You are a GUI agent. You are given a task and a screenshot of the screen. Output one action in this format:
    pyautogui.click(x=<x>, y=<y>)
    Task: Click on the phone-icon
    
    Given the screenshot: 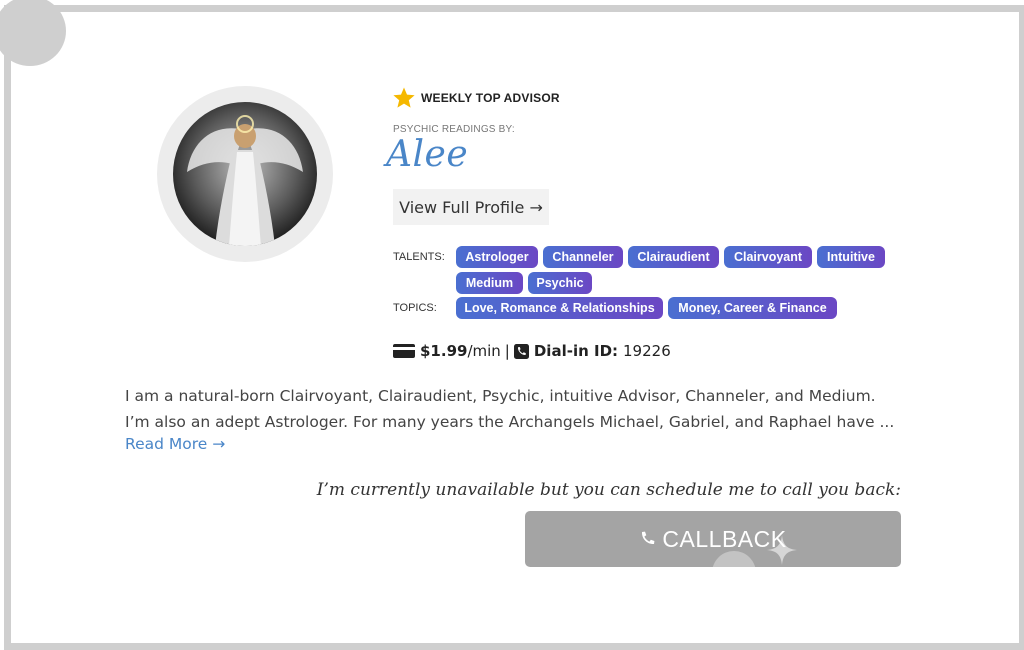 What is the action you would take?
    pyautogui.click(x=648, y=538)
    